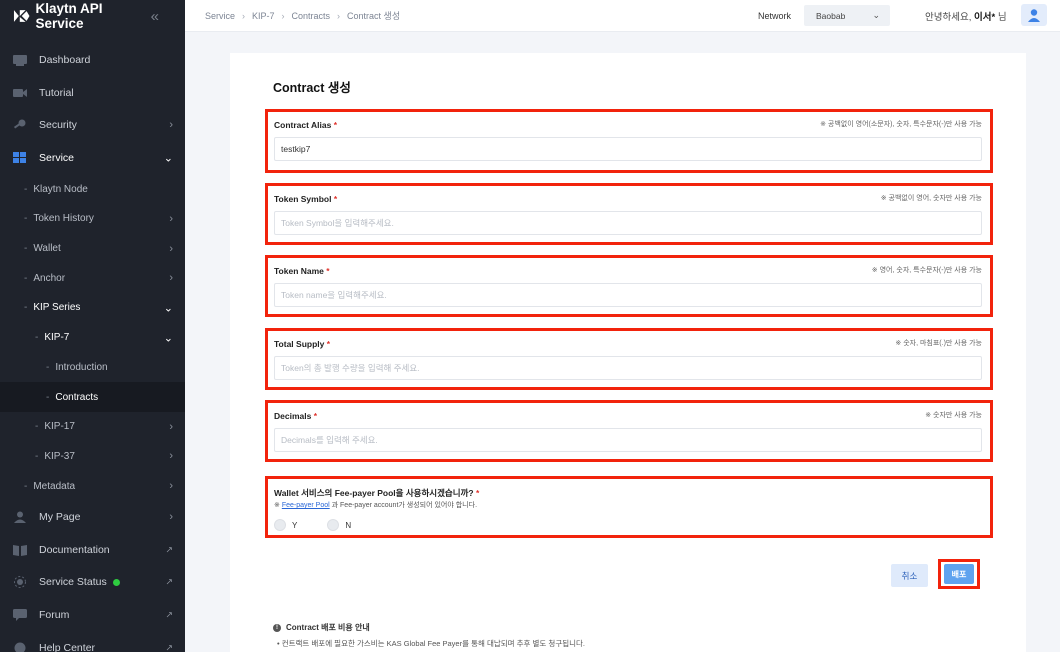 The height and width of the screenshot is (652, 1060). Describe the element at coordinates (92, 158) in the screenshot. I see `sidebar-item-service: Service ⌄` at that location.